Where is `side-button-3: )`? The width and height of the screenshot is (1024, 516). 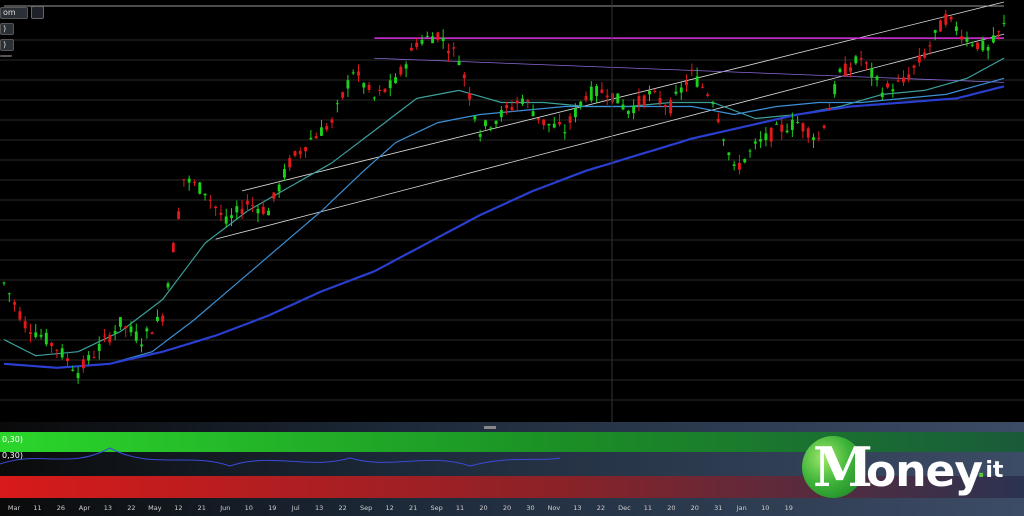
side-button-3: ) is located at coordinates (7, 45).